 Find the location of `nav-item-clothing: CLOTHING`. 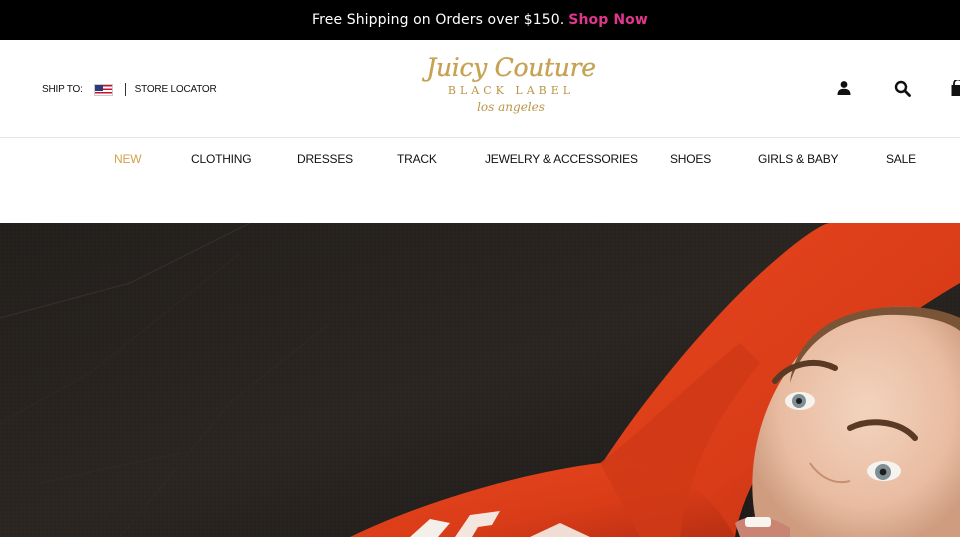

nav-item-clothing: CLOTHING is located at coordinates (221, 159).